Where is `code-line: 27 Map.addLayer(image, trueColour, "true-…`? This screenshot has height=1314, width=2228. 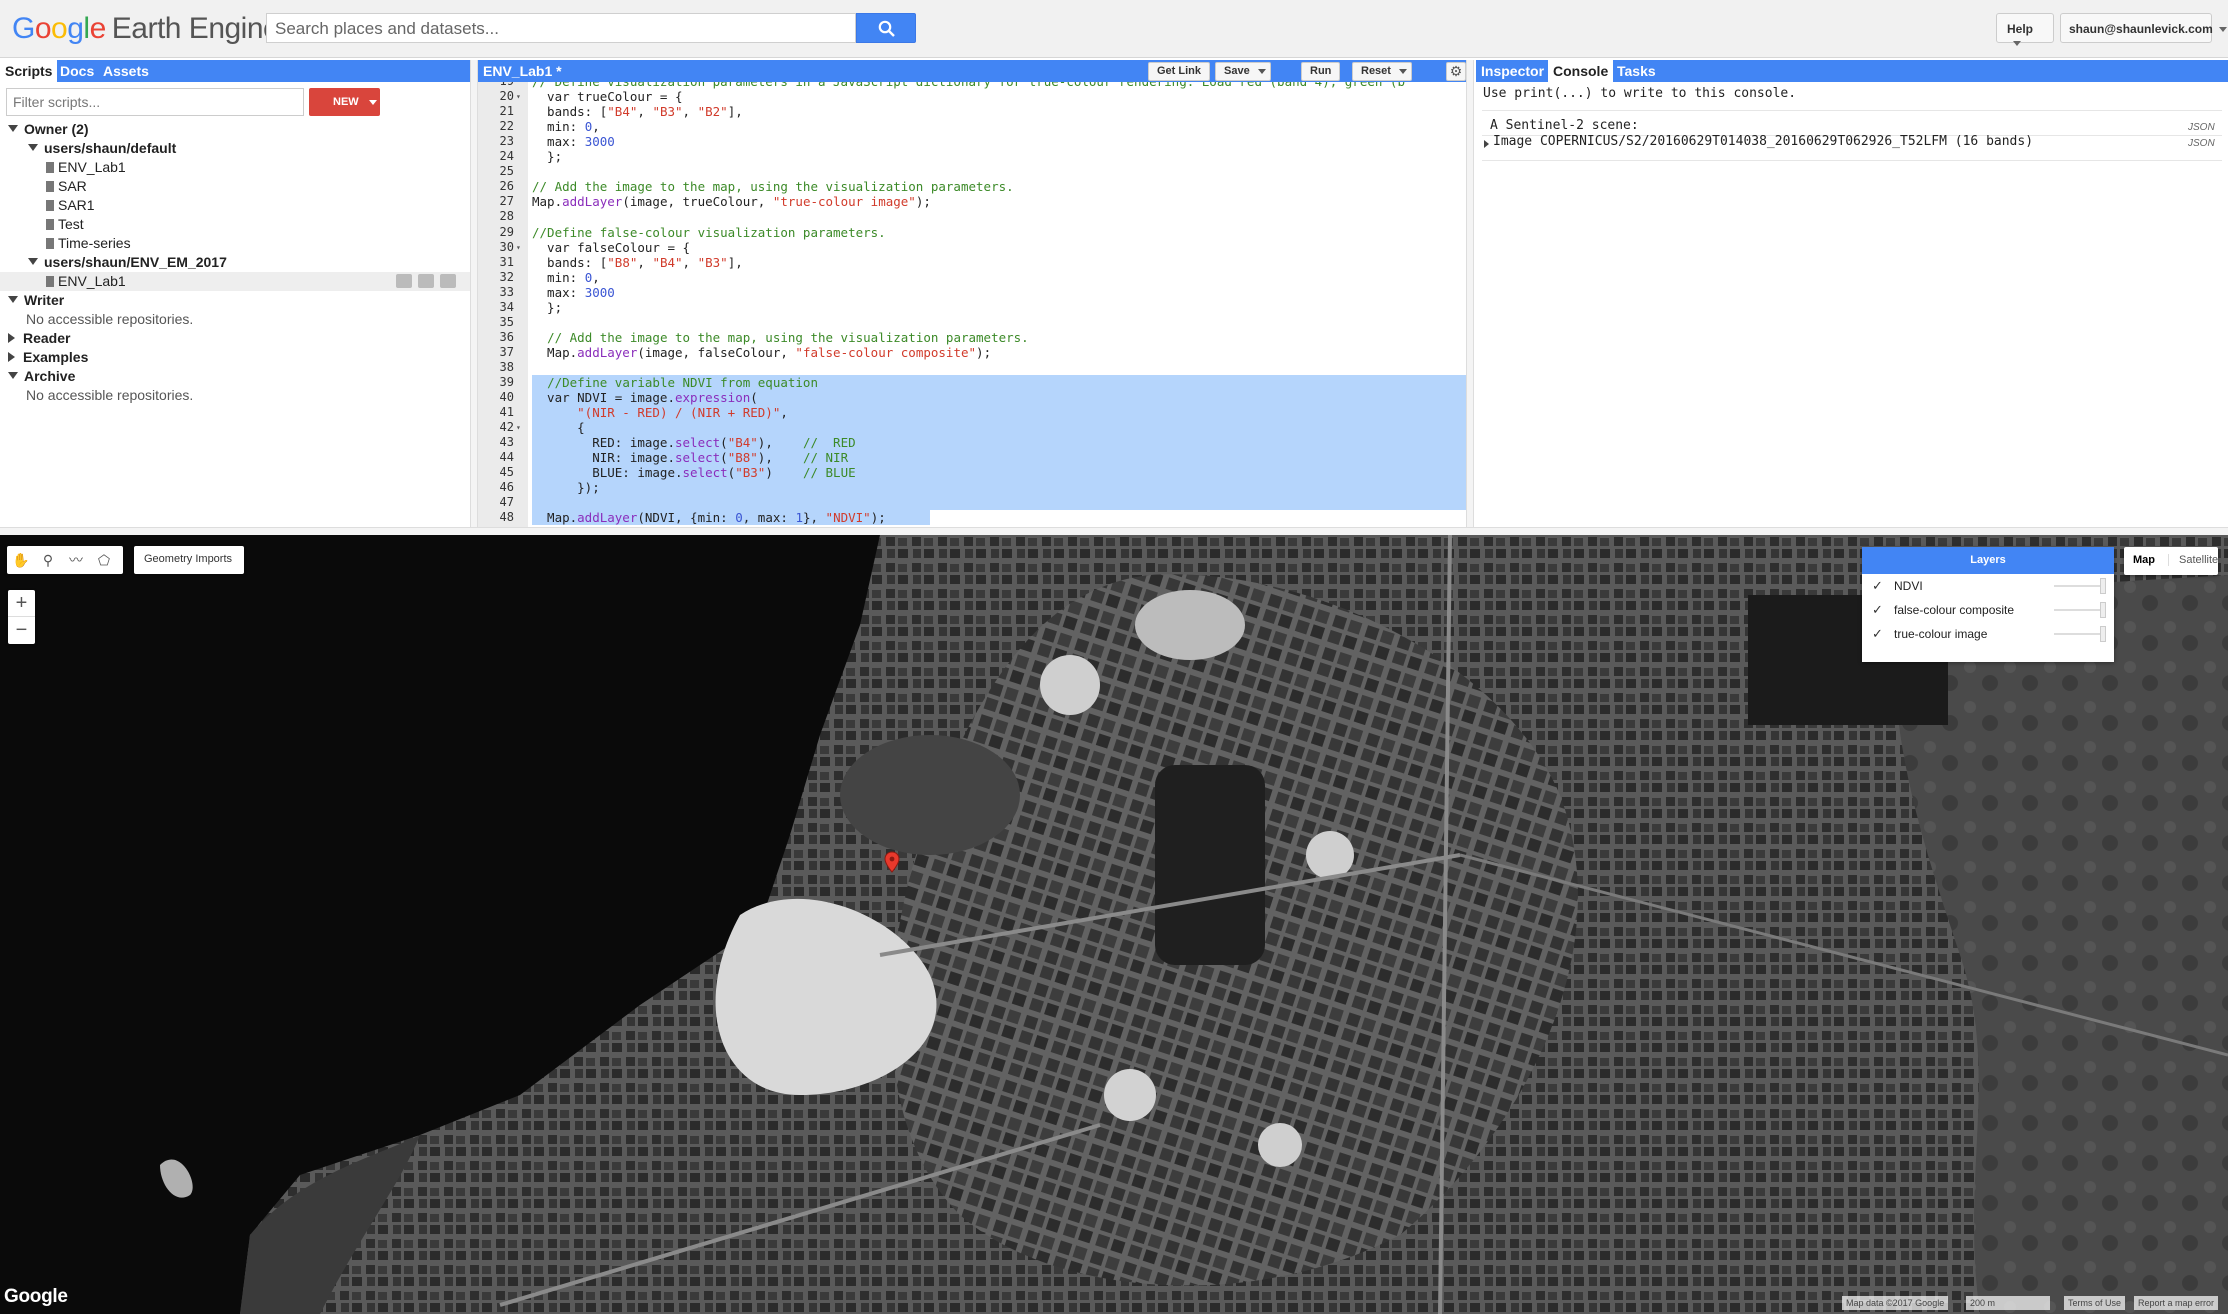 code-line: 27 Map.addLayer(image, trueColour, "true-… is located at coordinates (972, 201).